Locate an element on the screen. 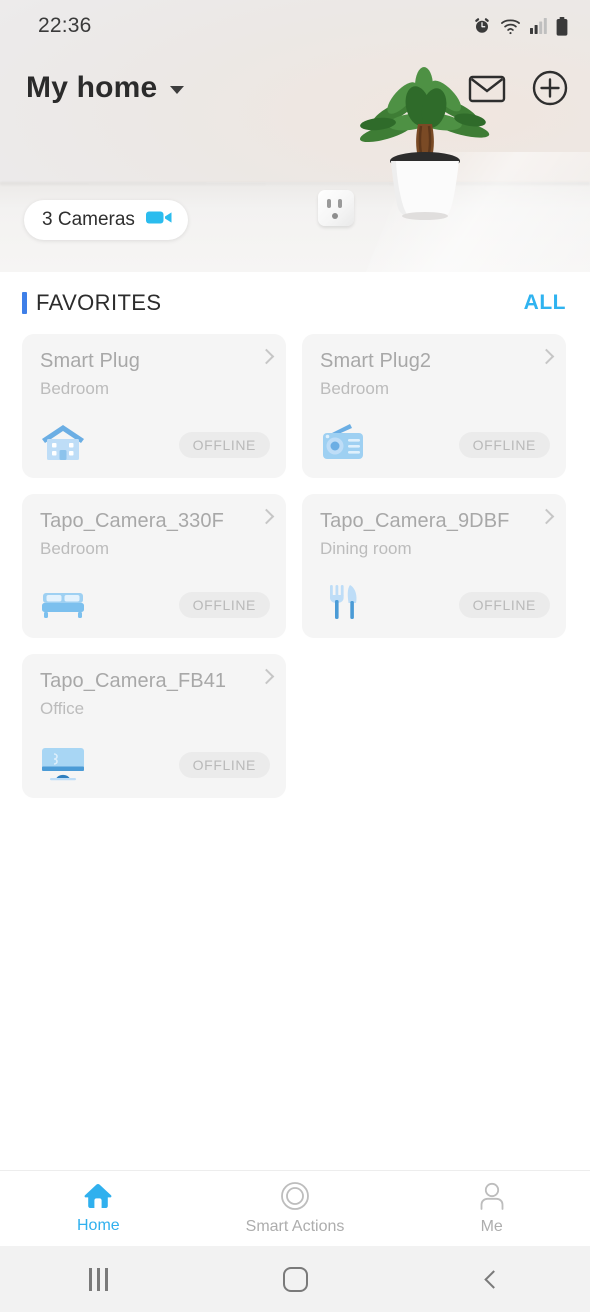  section-title: FAVORITES is located at coordinates (99, 302).